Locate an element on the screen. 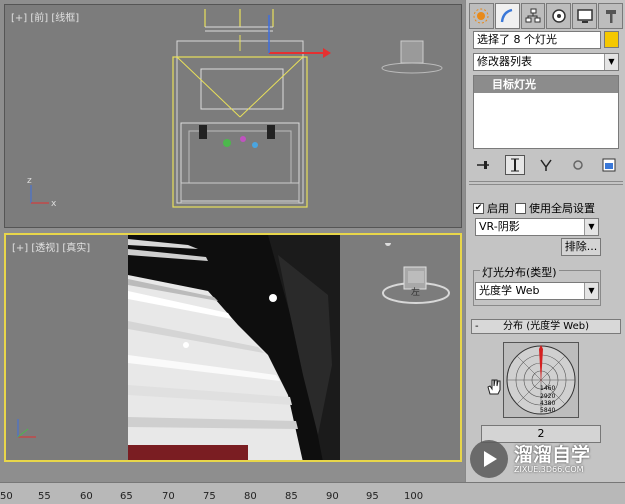 This screenshot has height=504, width=625. end-result-icon is located at coordinates (514, 165).